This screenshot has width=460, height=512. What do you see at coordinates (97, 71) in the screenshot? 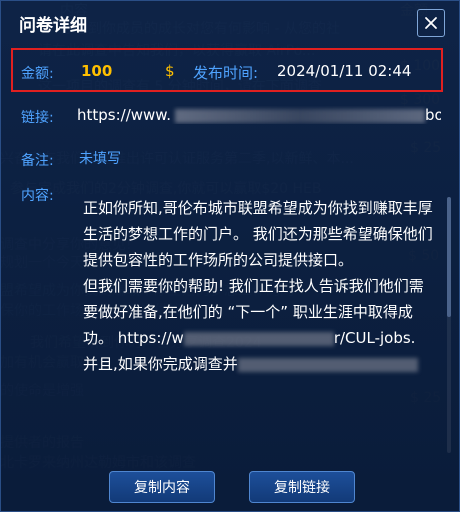
I see `amount-value: 100` at bounding box center [97, 71].